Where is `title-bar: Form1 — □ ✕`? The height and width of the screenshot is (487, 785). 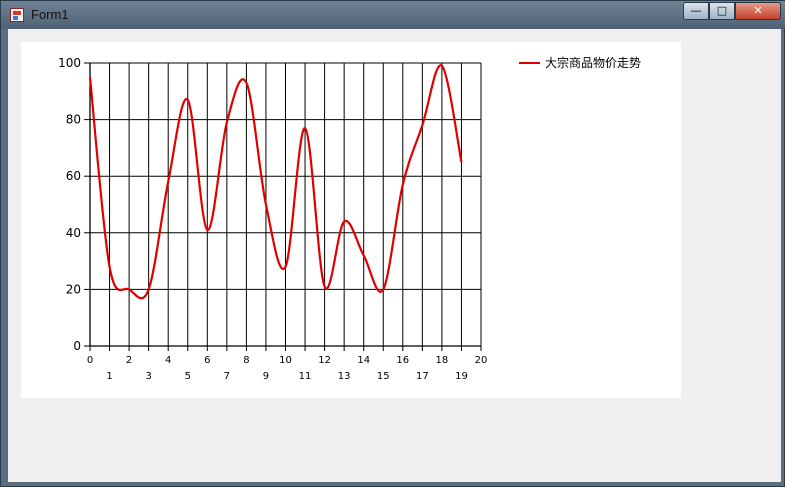 title-bar: Form1 — □ ✕ is located at coordinates (393, 15).